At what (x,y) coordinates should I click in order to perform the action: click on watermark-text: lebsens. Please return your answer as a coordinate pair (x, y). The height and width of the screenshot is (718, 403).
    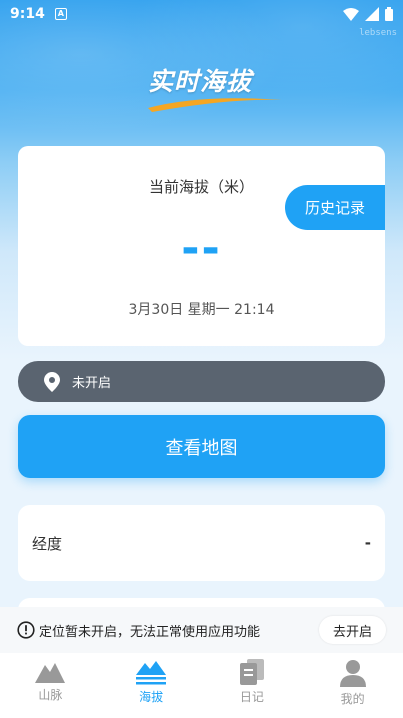
    Looking at the image, I should click on (378, 33).